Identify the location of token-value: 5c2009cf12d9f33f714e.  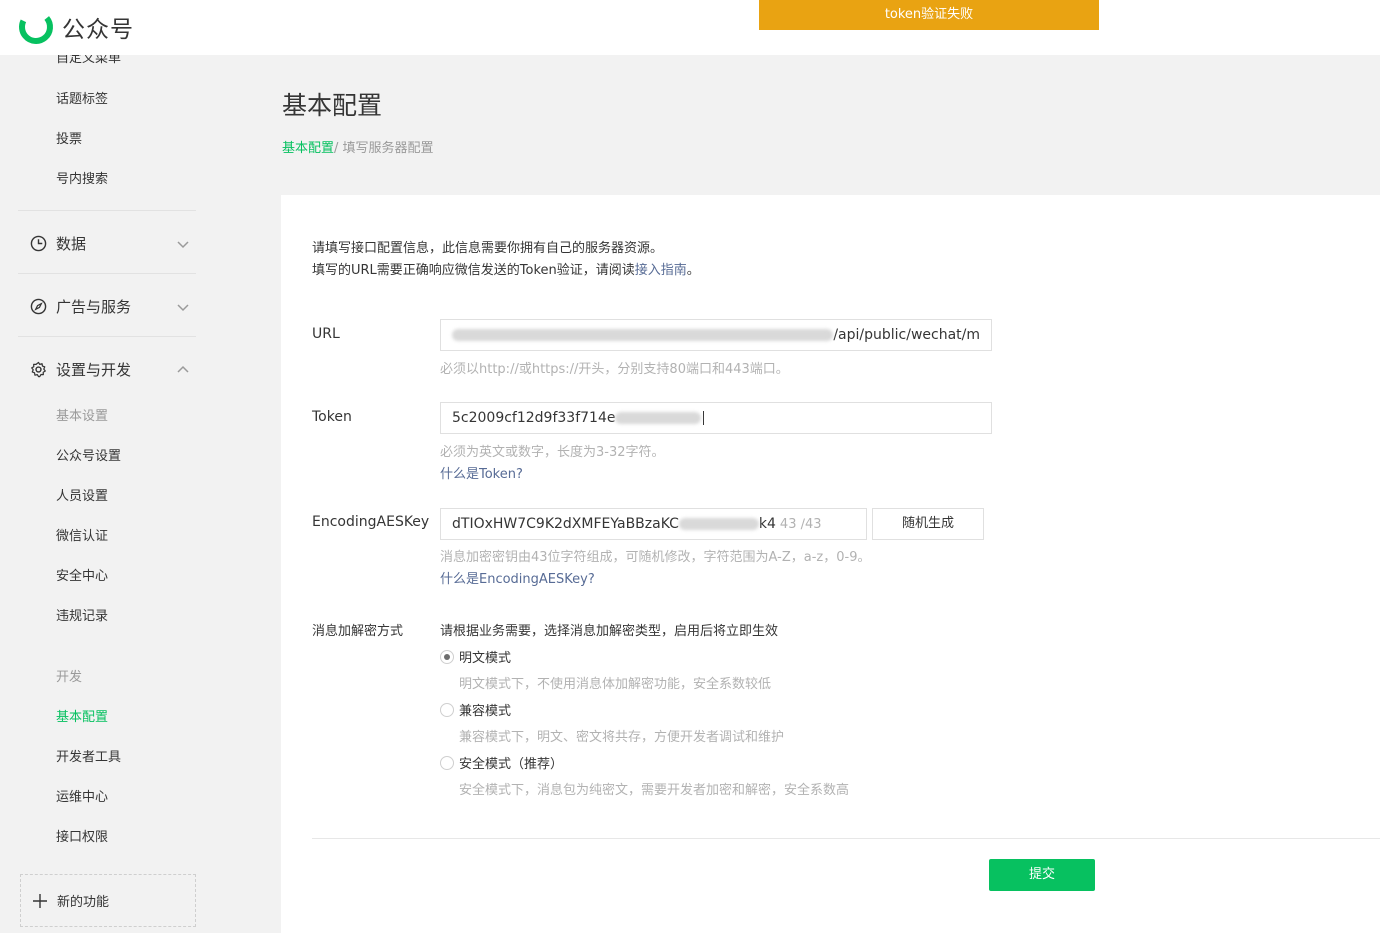
(534, 418).